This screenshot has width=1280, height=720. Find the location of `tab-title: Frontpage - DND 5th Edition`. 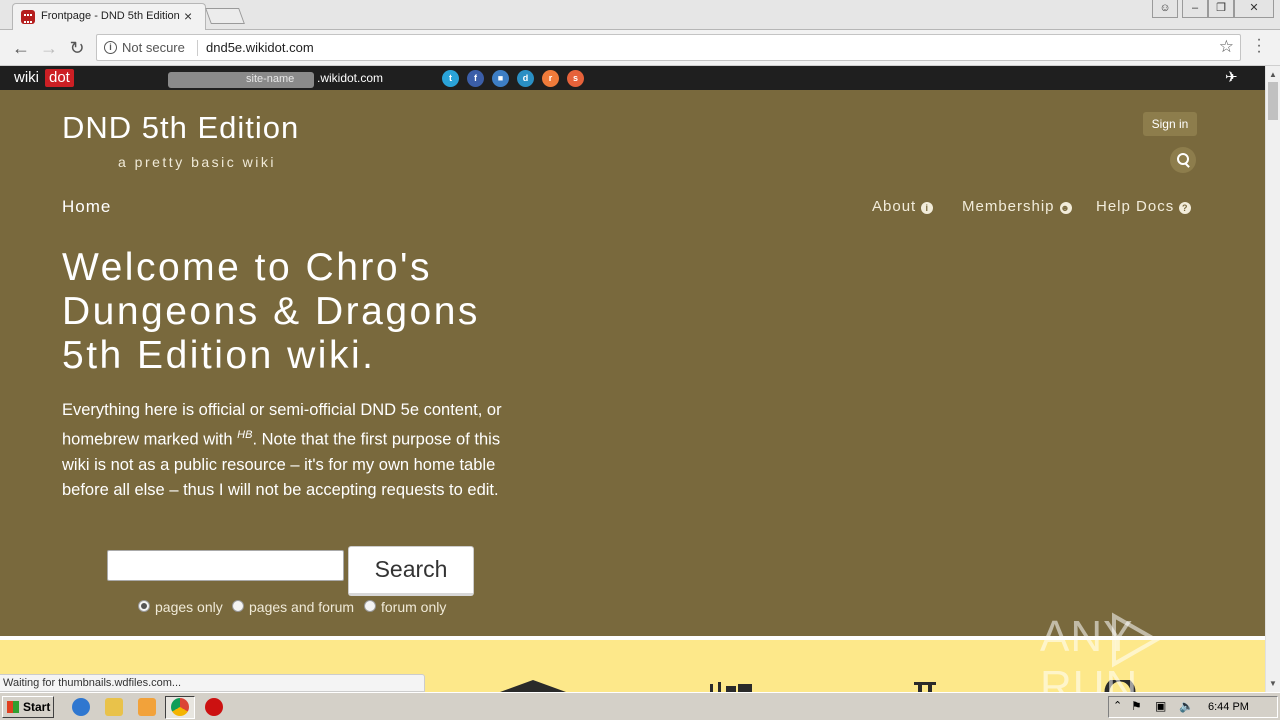

tab-title: Frontpage - DND 5th Edition is located at coordinates (110, 16).